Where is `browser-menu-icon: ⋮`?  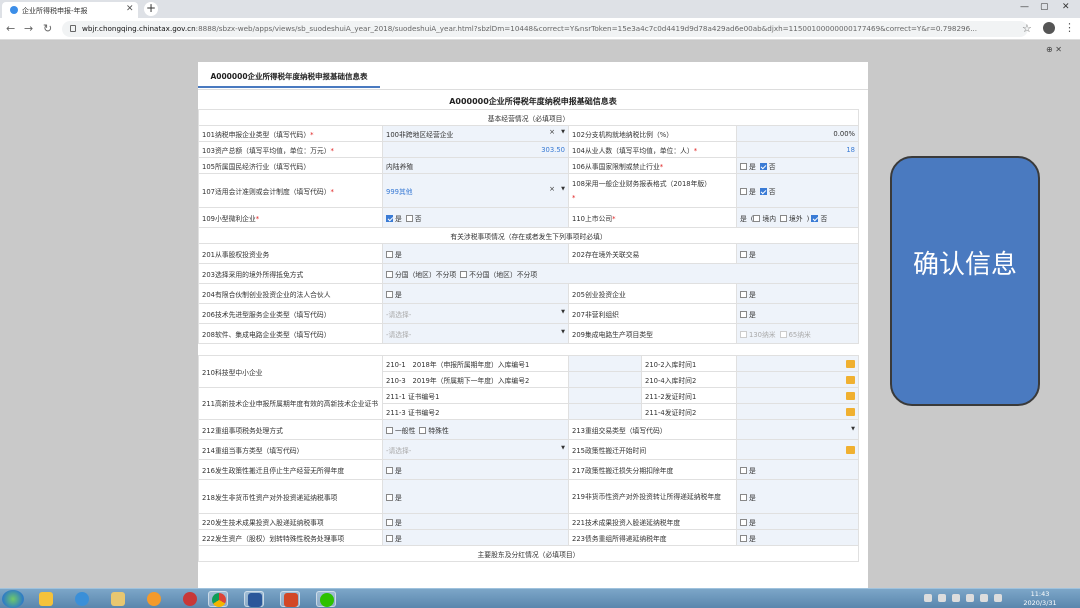 browser-menu-icon: ⋮ is located at coordinates (1069, 27).